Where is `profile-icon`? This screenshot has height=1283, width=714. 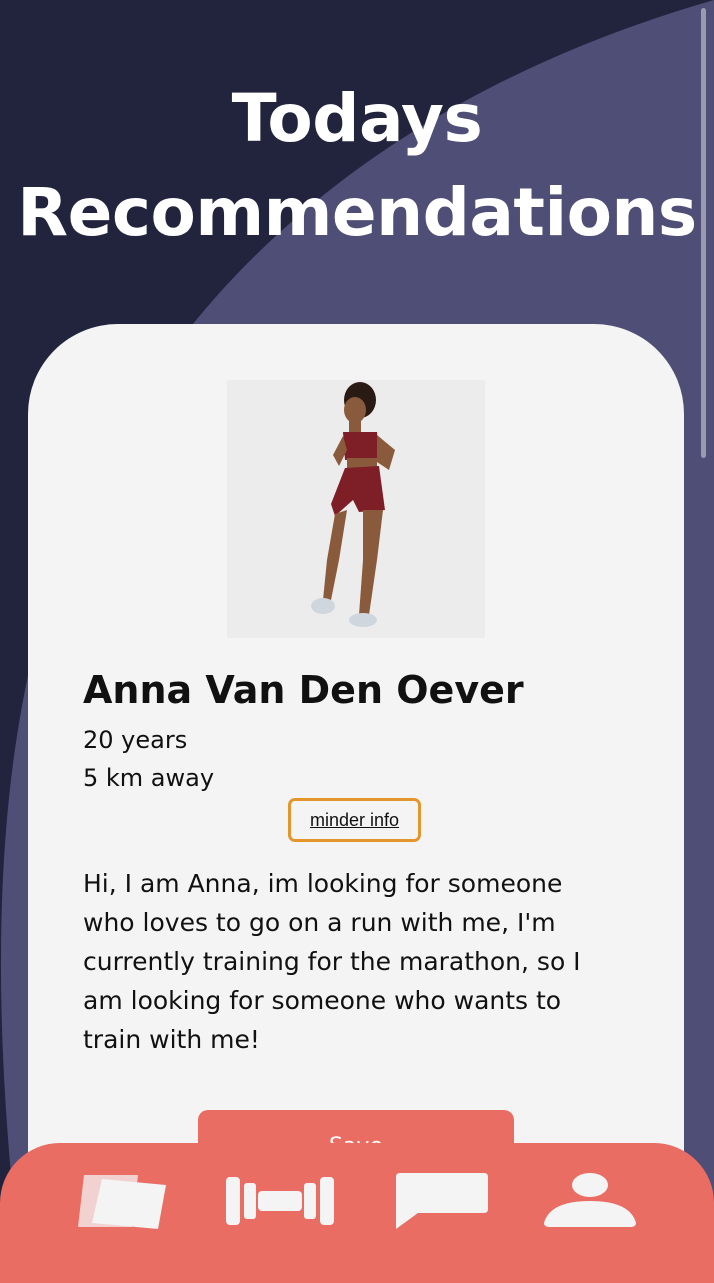 profile-icon is located at coordinates (590, 1200).